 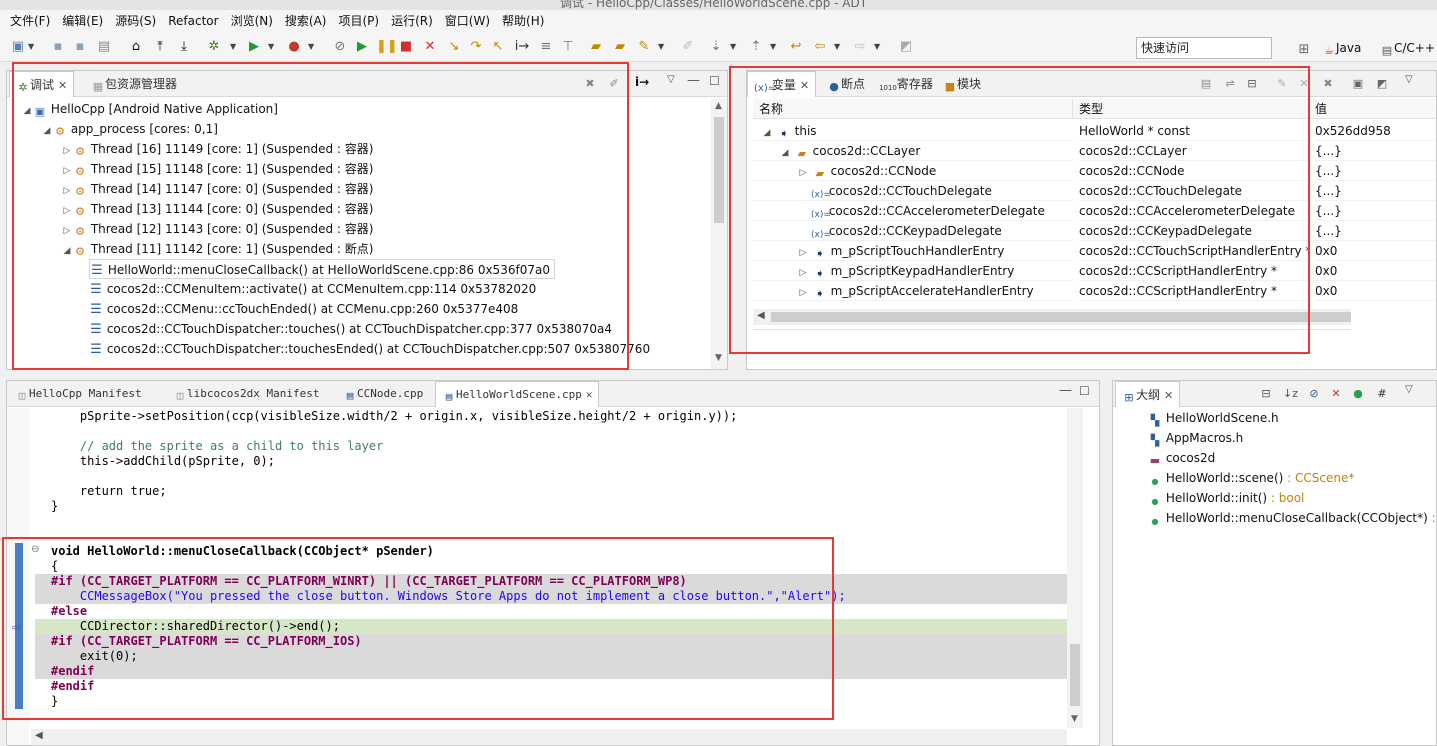 I want to click on code-line: this->addChild(pSprite, 0);, so click(x=163, y=461).